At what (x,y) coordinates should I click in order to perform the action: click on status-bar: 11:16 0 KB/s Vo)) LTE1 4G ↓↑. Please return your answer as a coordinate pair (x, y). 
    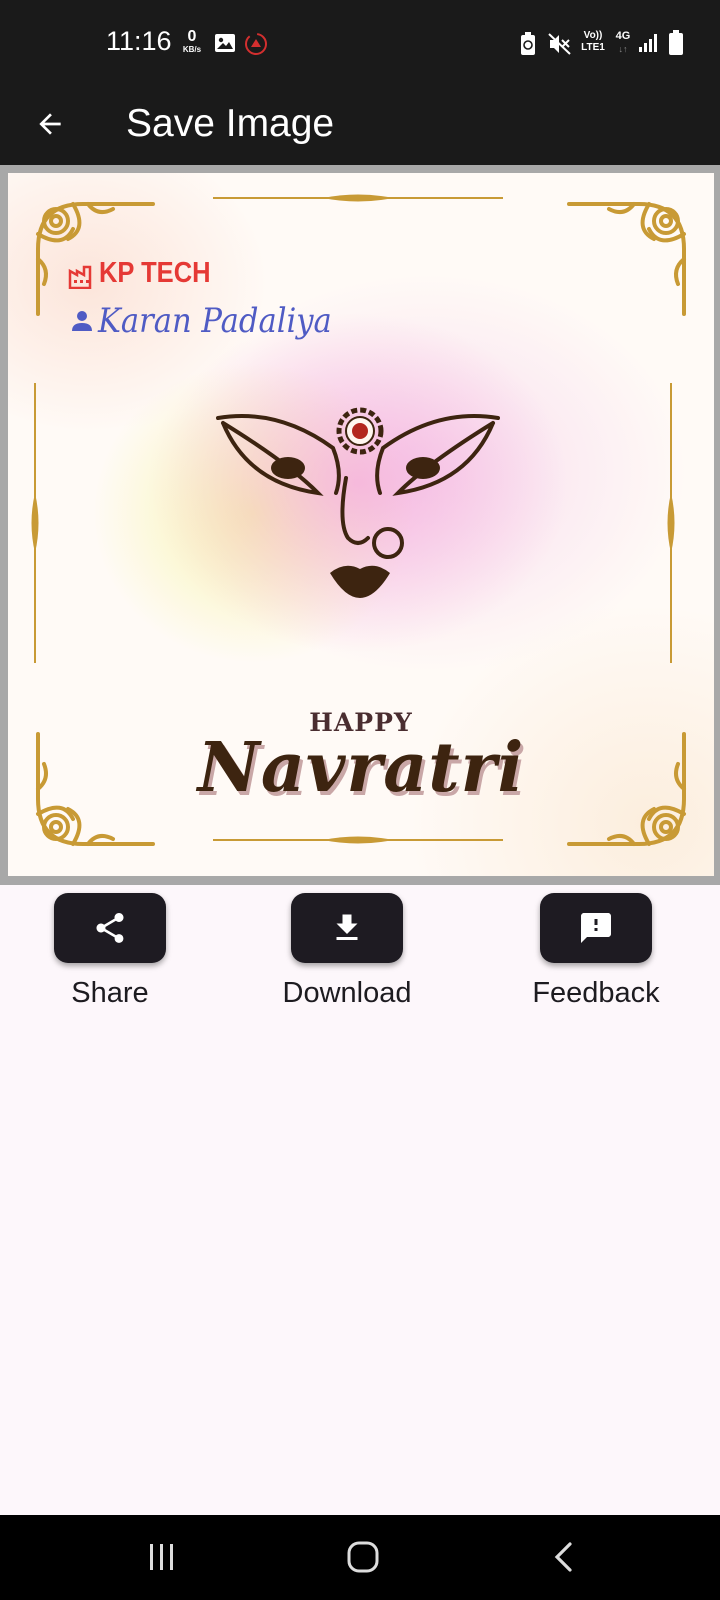
    Looking at the image, I should click on (360, 42).